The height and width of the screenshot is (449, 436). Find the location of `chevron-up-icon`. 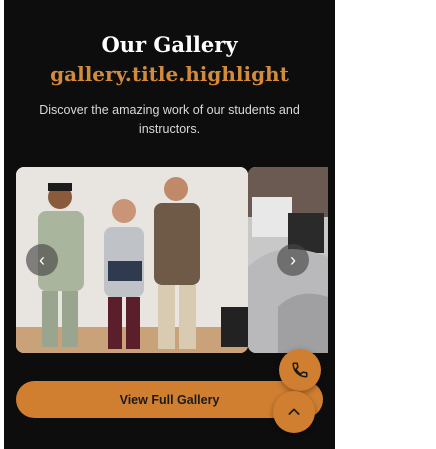

chevron-up-icon is located at coordinates (294, 411).